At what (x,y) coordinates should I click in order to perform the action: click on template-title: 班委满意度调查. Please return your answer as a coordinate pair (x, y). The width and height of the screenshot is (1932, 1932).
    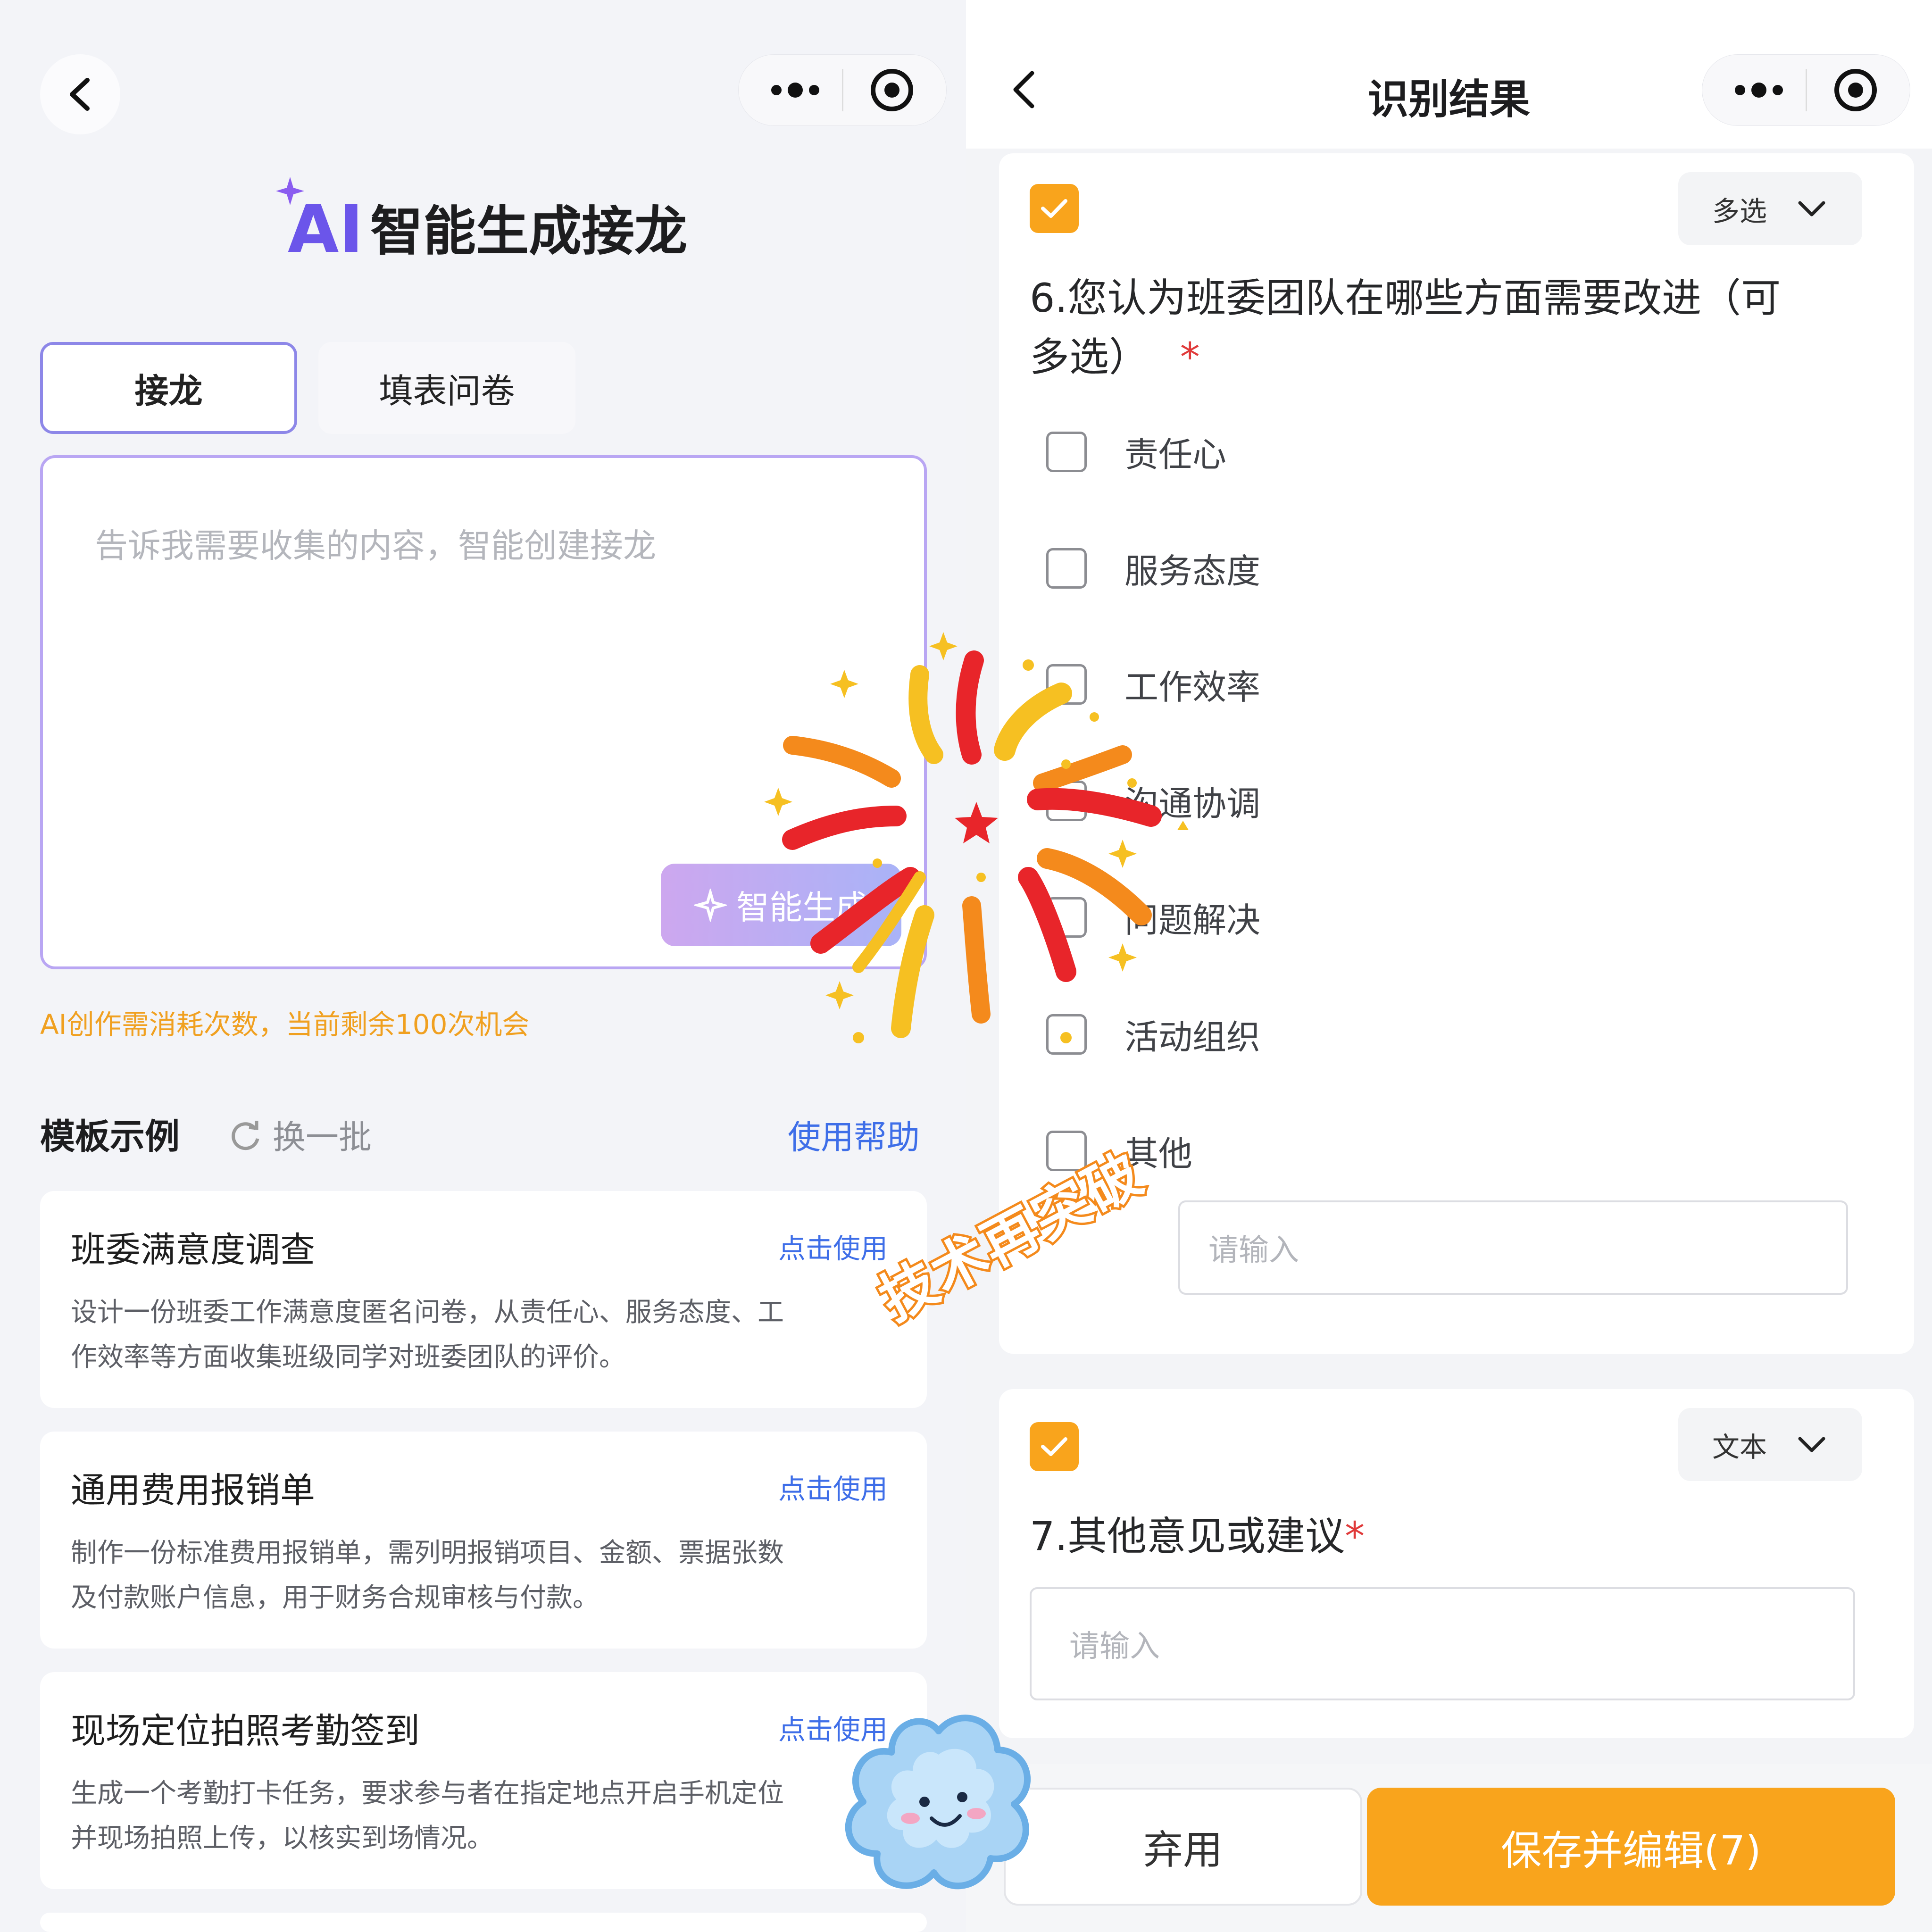
    Looking at the image, I should click on (193, 1250).